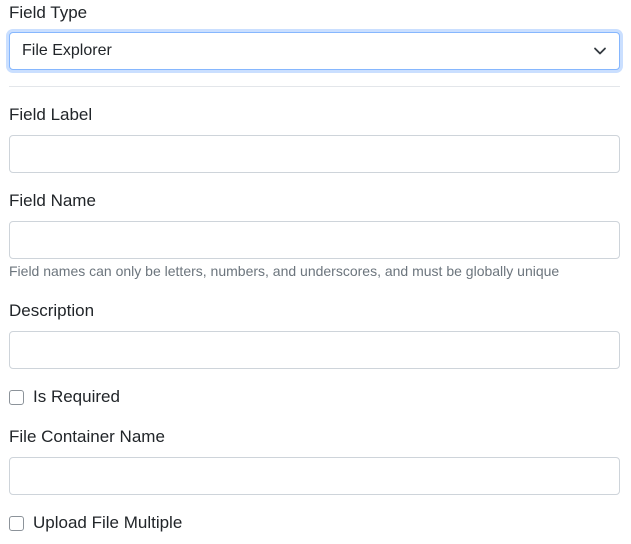 This screenshot has width=631, height=544. What do you see at coordinates (52, 200) in the screenshot?
I see `field-name-label: Field Name` at bounding box center [52, 200].